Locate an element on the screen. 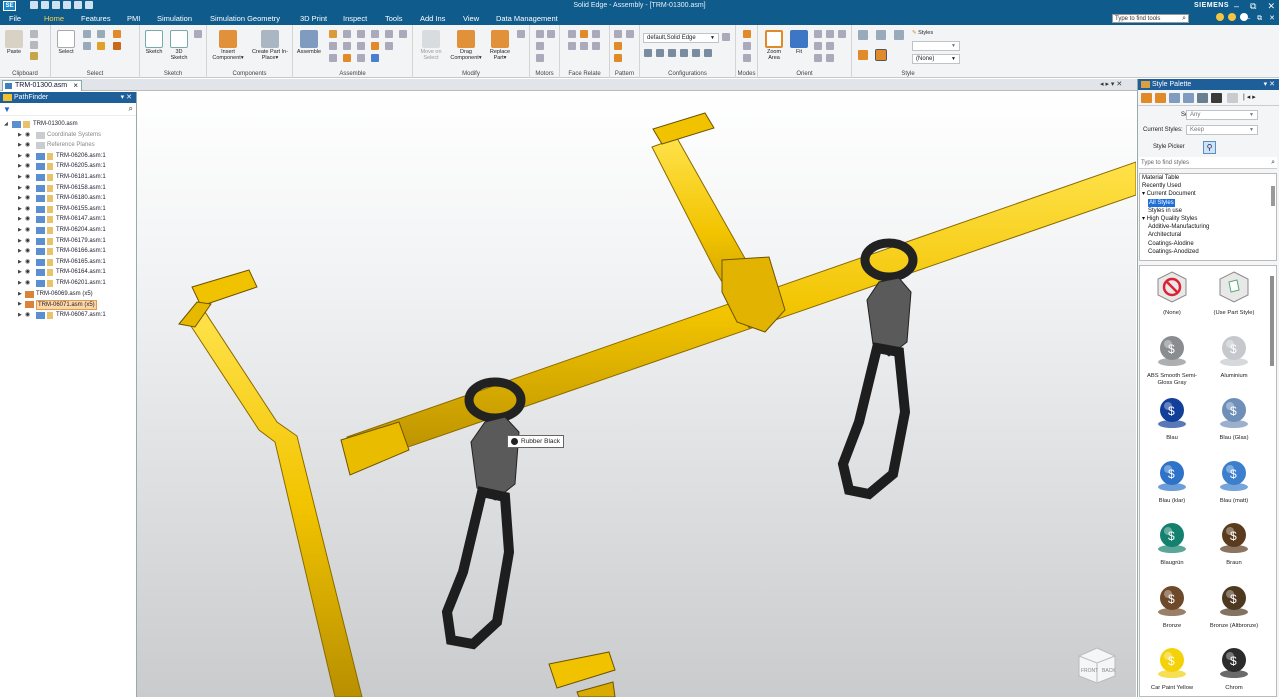  align-icon is located at coordinates (347, 34).